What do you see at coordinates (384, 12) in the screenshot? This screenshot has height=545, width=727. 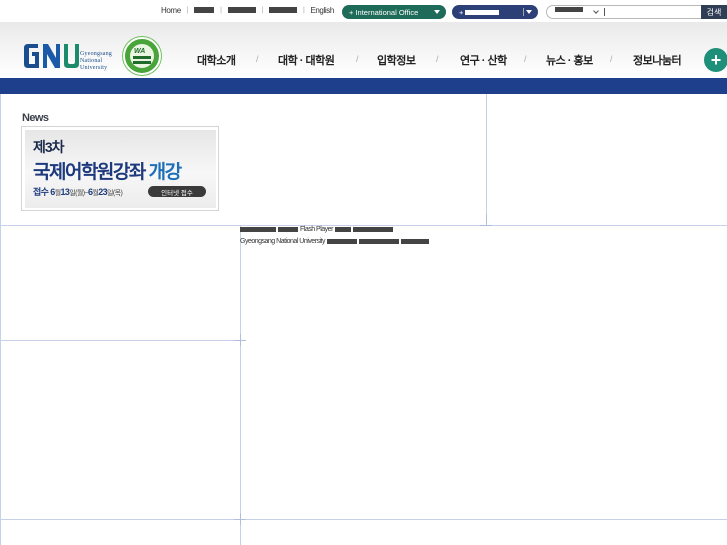 I see `international-office-label: + International Office` at bounding box center [384, 12].